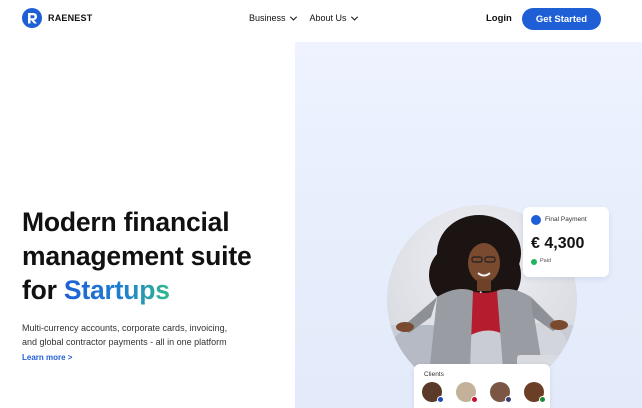 The height and width of the screenshot is (408, 642). I want to click on us-flag-icon, so click(508, 399).